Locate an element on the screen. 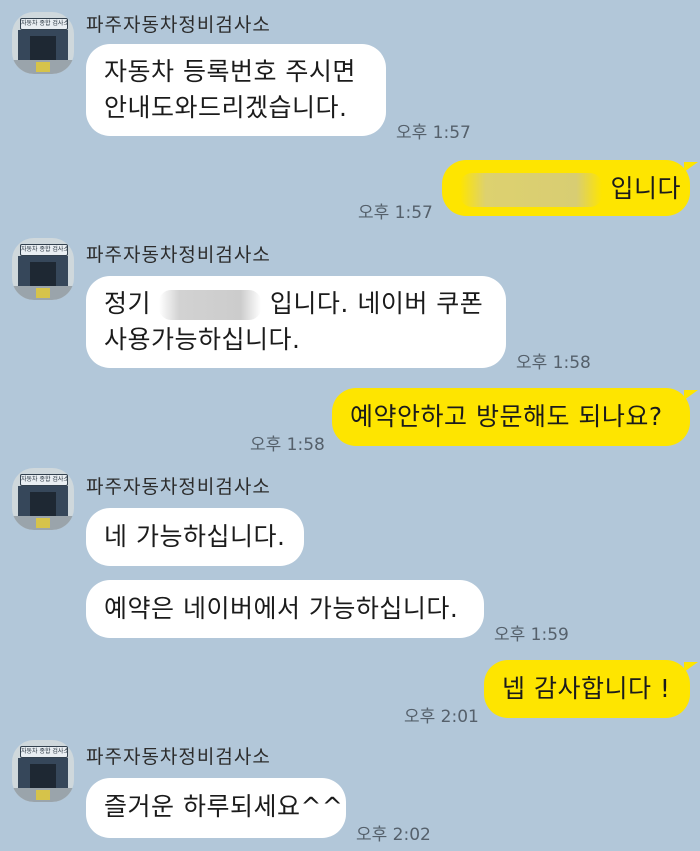 The height and width of the screenshot is (851, 700). message-text: 즐거운 하루되세요^^ is located at coordinates (224, 806).